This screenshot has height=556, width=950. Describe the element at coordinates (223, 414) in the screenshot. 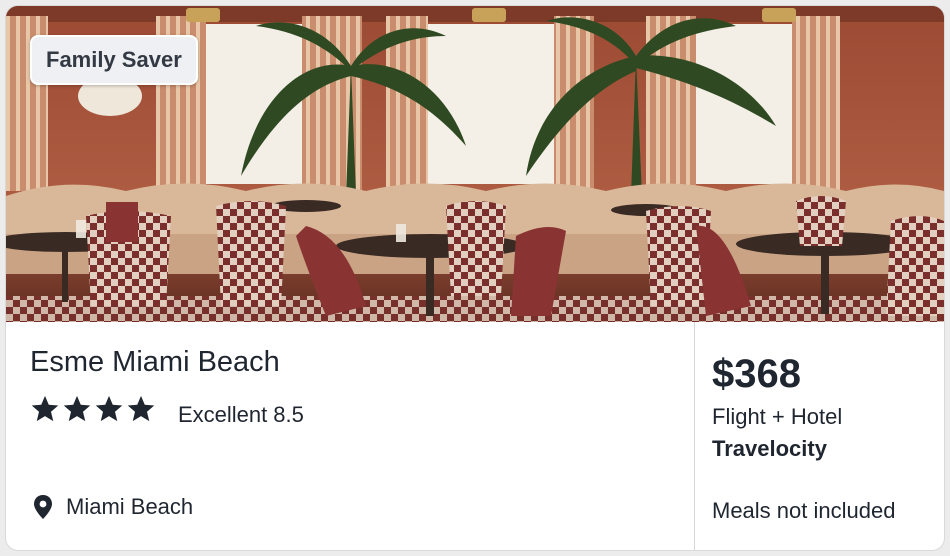

I see `rating-label: Excellent` at that location.